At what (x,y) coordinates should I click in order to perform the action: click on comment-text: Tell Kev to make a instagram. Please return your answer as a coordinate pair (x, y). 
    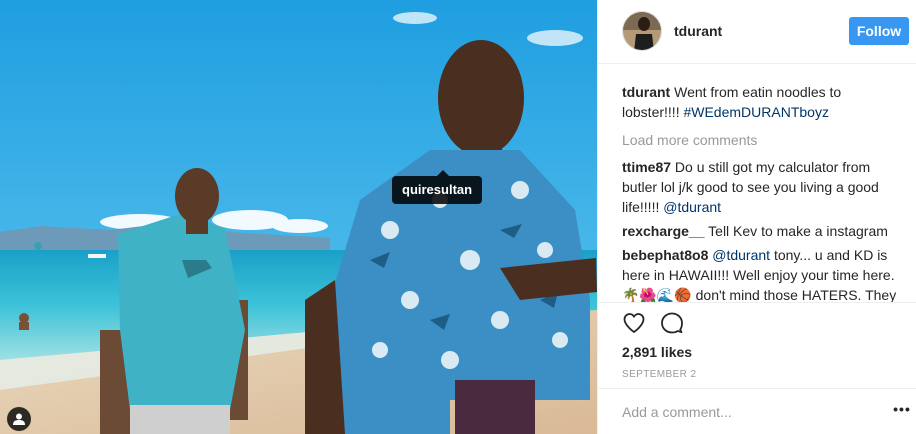
    Looking at the image, I should click on (798, 231).